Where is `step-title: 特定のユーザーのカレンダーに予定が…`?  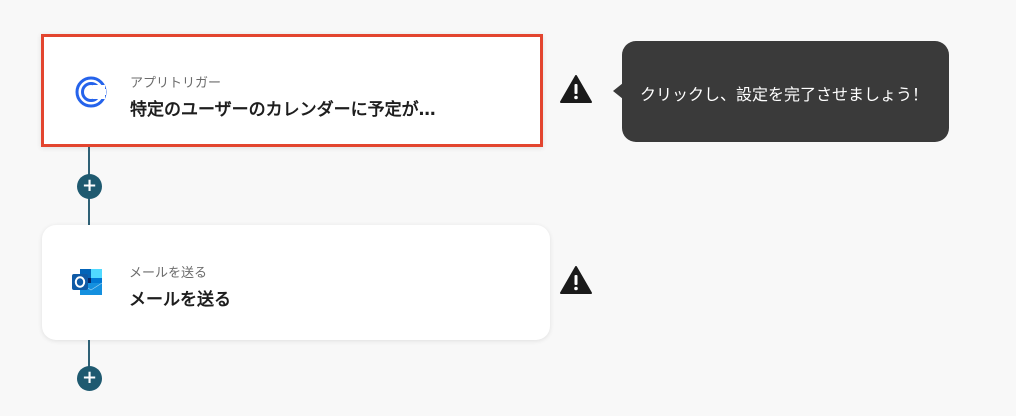 step-title: 特定のユーザーのカレンダーに予定が… is located at coordinates (283, 110).